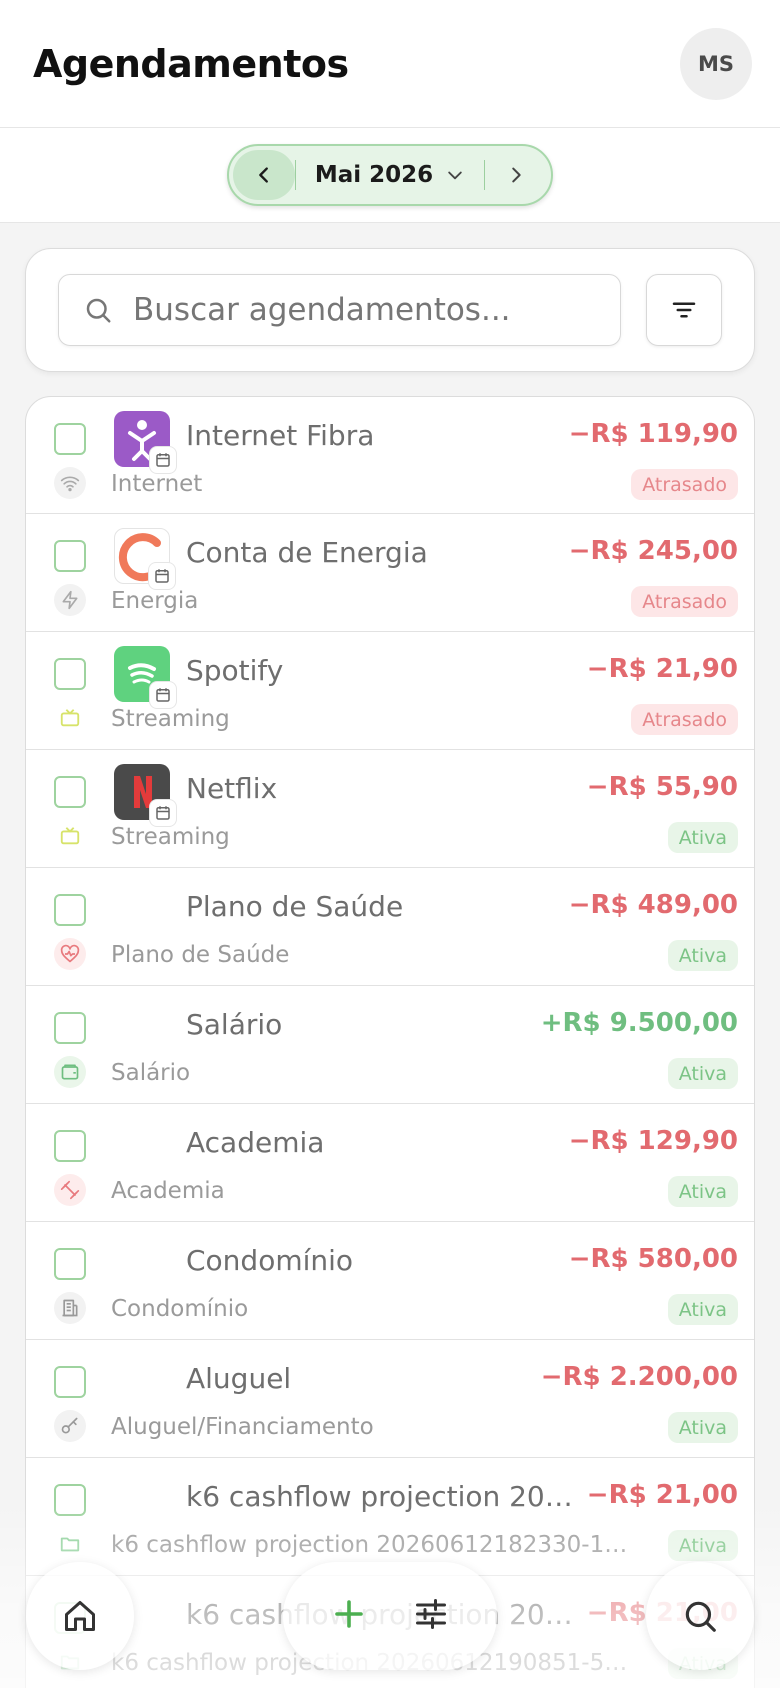  Describe the element at coordinates (653, 905) in the screenshot. I see `item-amount: −R$ 489,00` at that location.